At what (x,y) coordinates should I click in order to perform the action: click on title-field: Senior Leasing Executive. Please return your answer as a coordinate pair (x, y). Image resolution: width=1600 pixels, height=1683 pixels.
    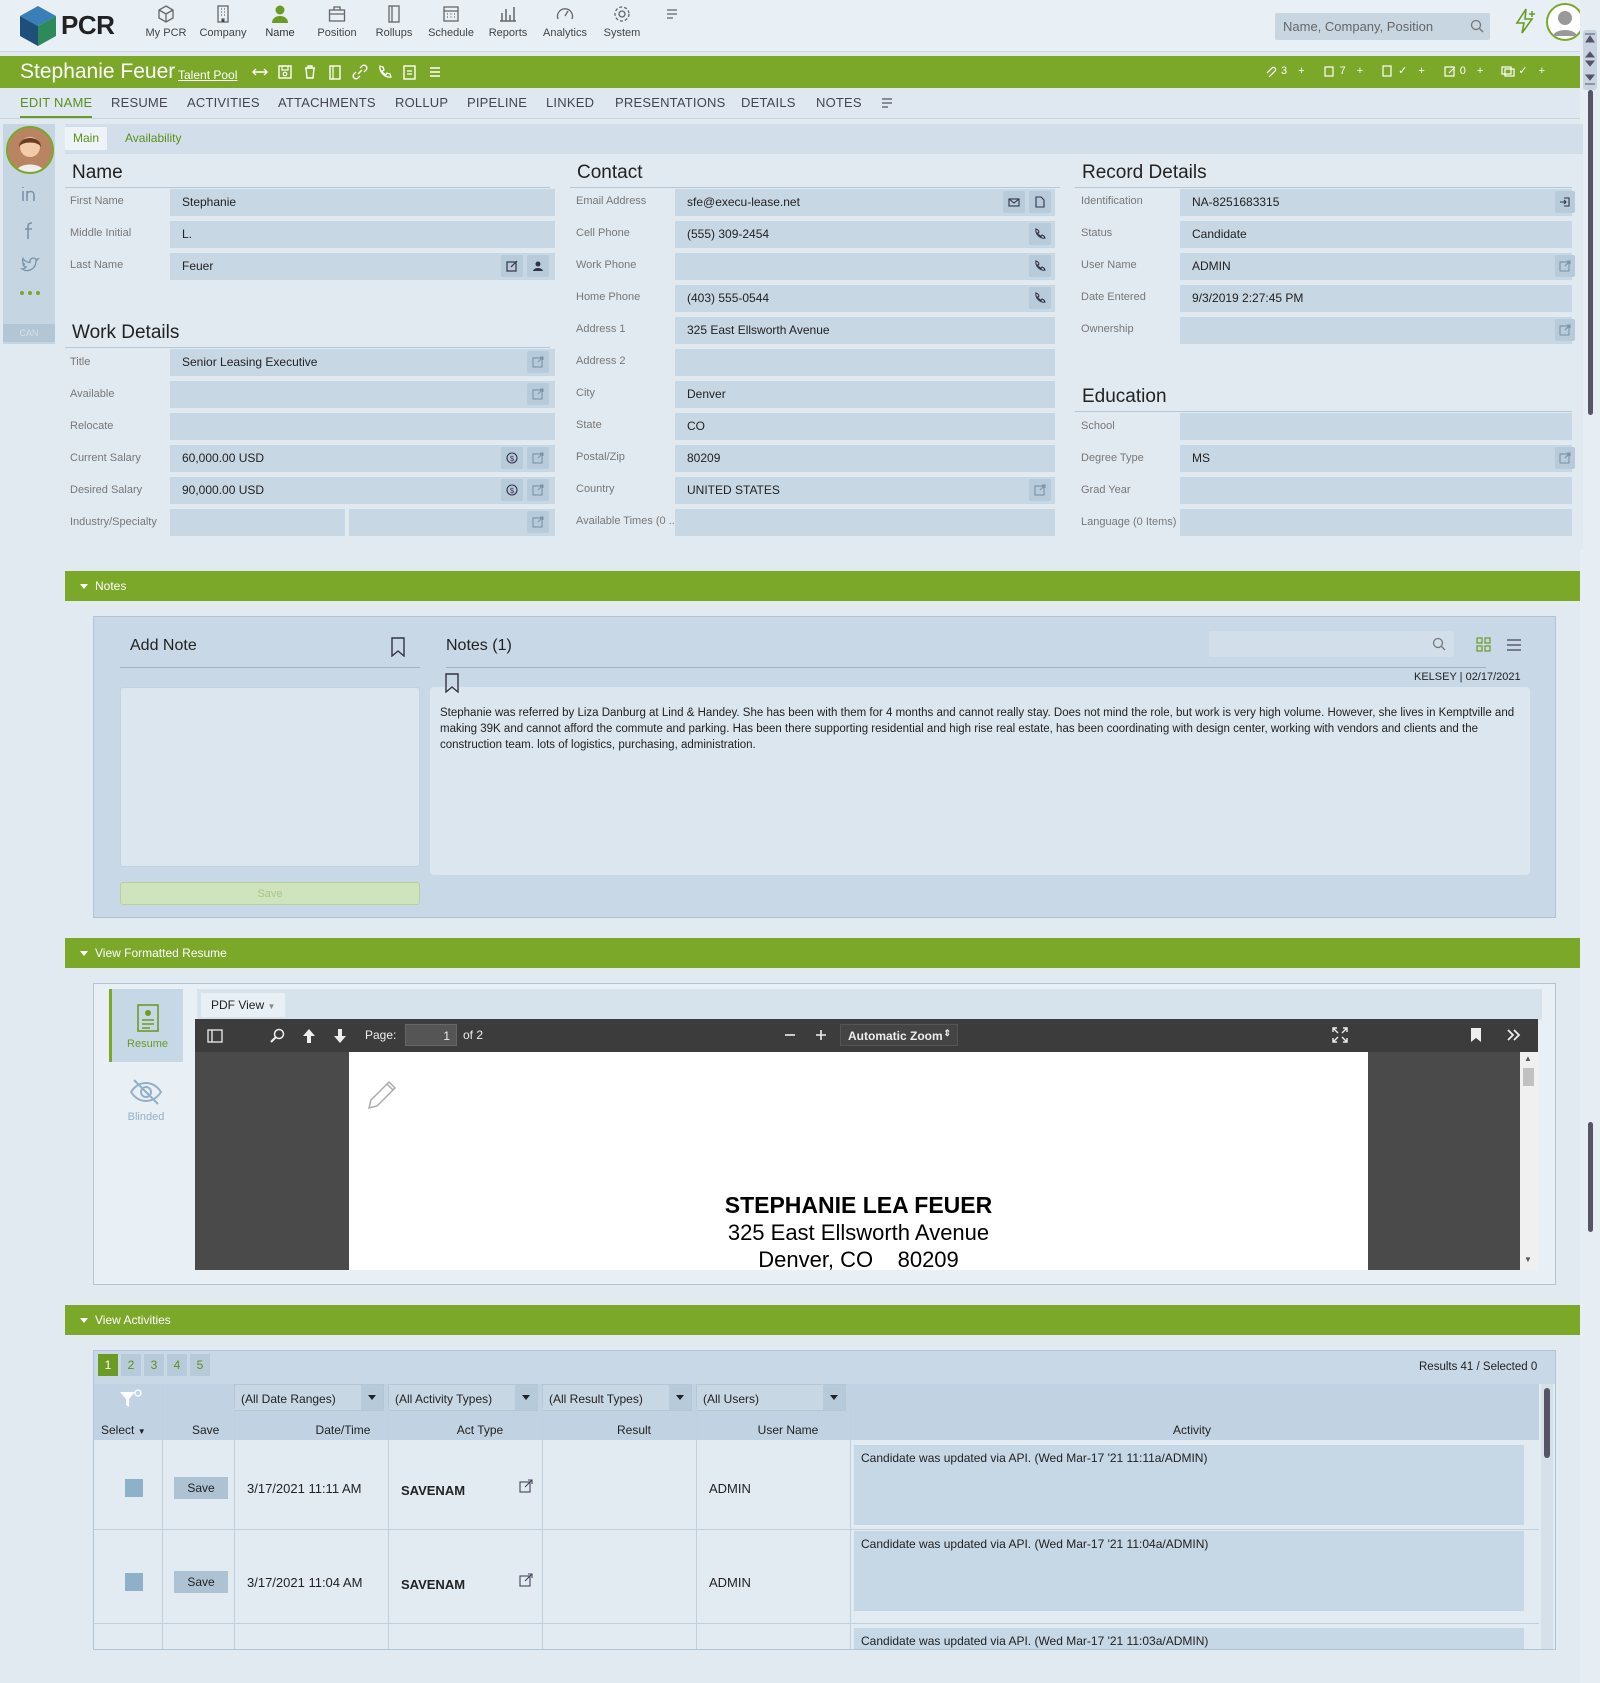
    Looking at the image, I should click on (362, 362).